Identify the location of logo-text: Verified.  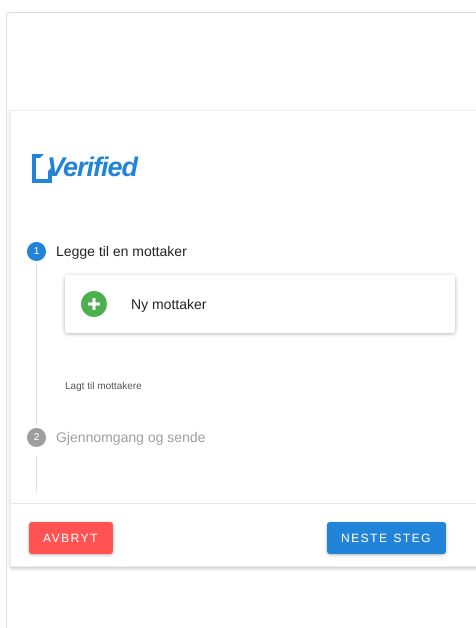
(92, 167).